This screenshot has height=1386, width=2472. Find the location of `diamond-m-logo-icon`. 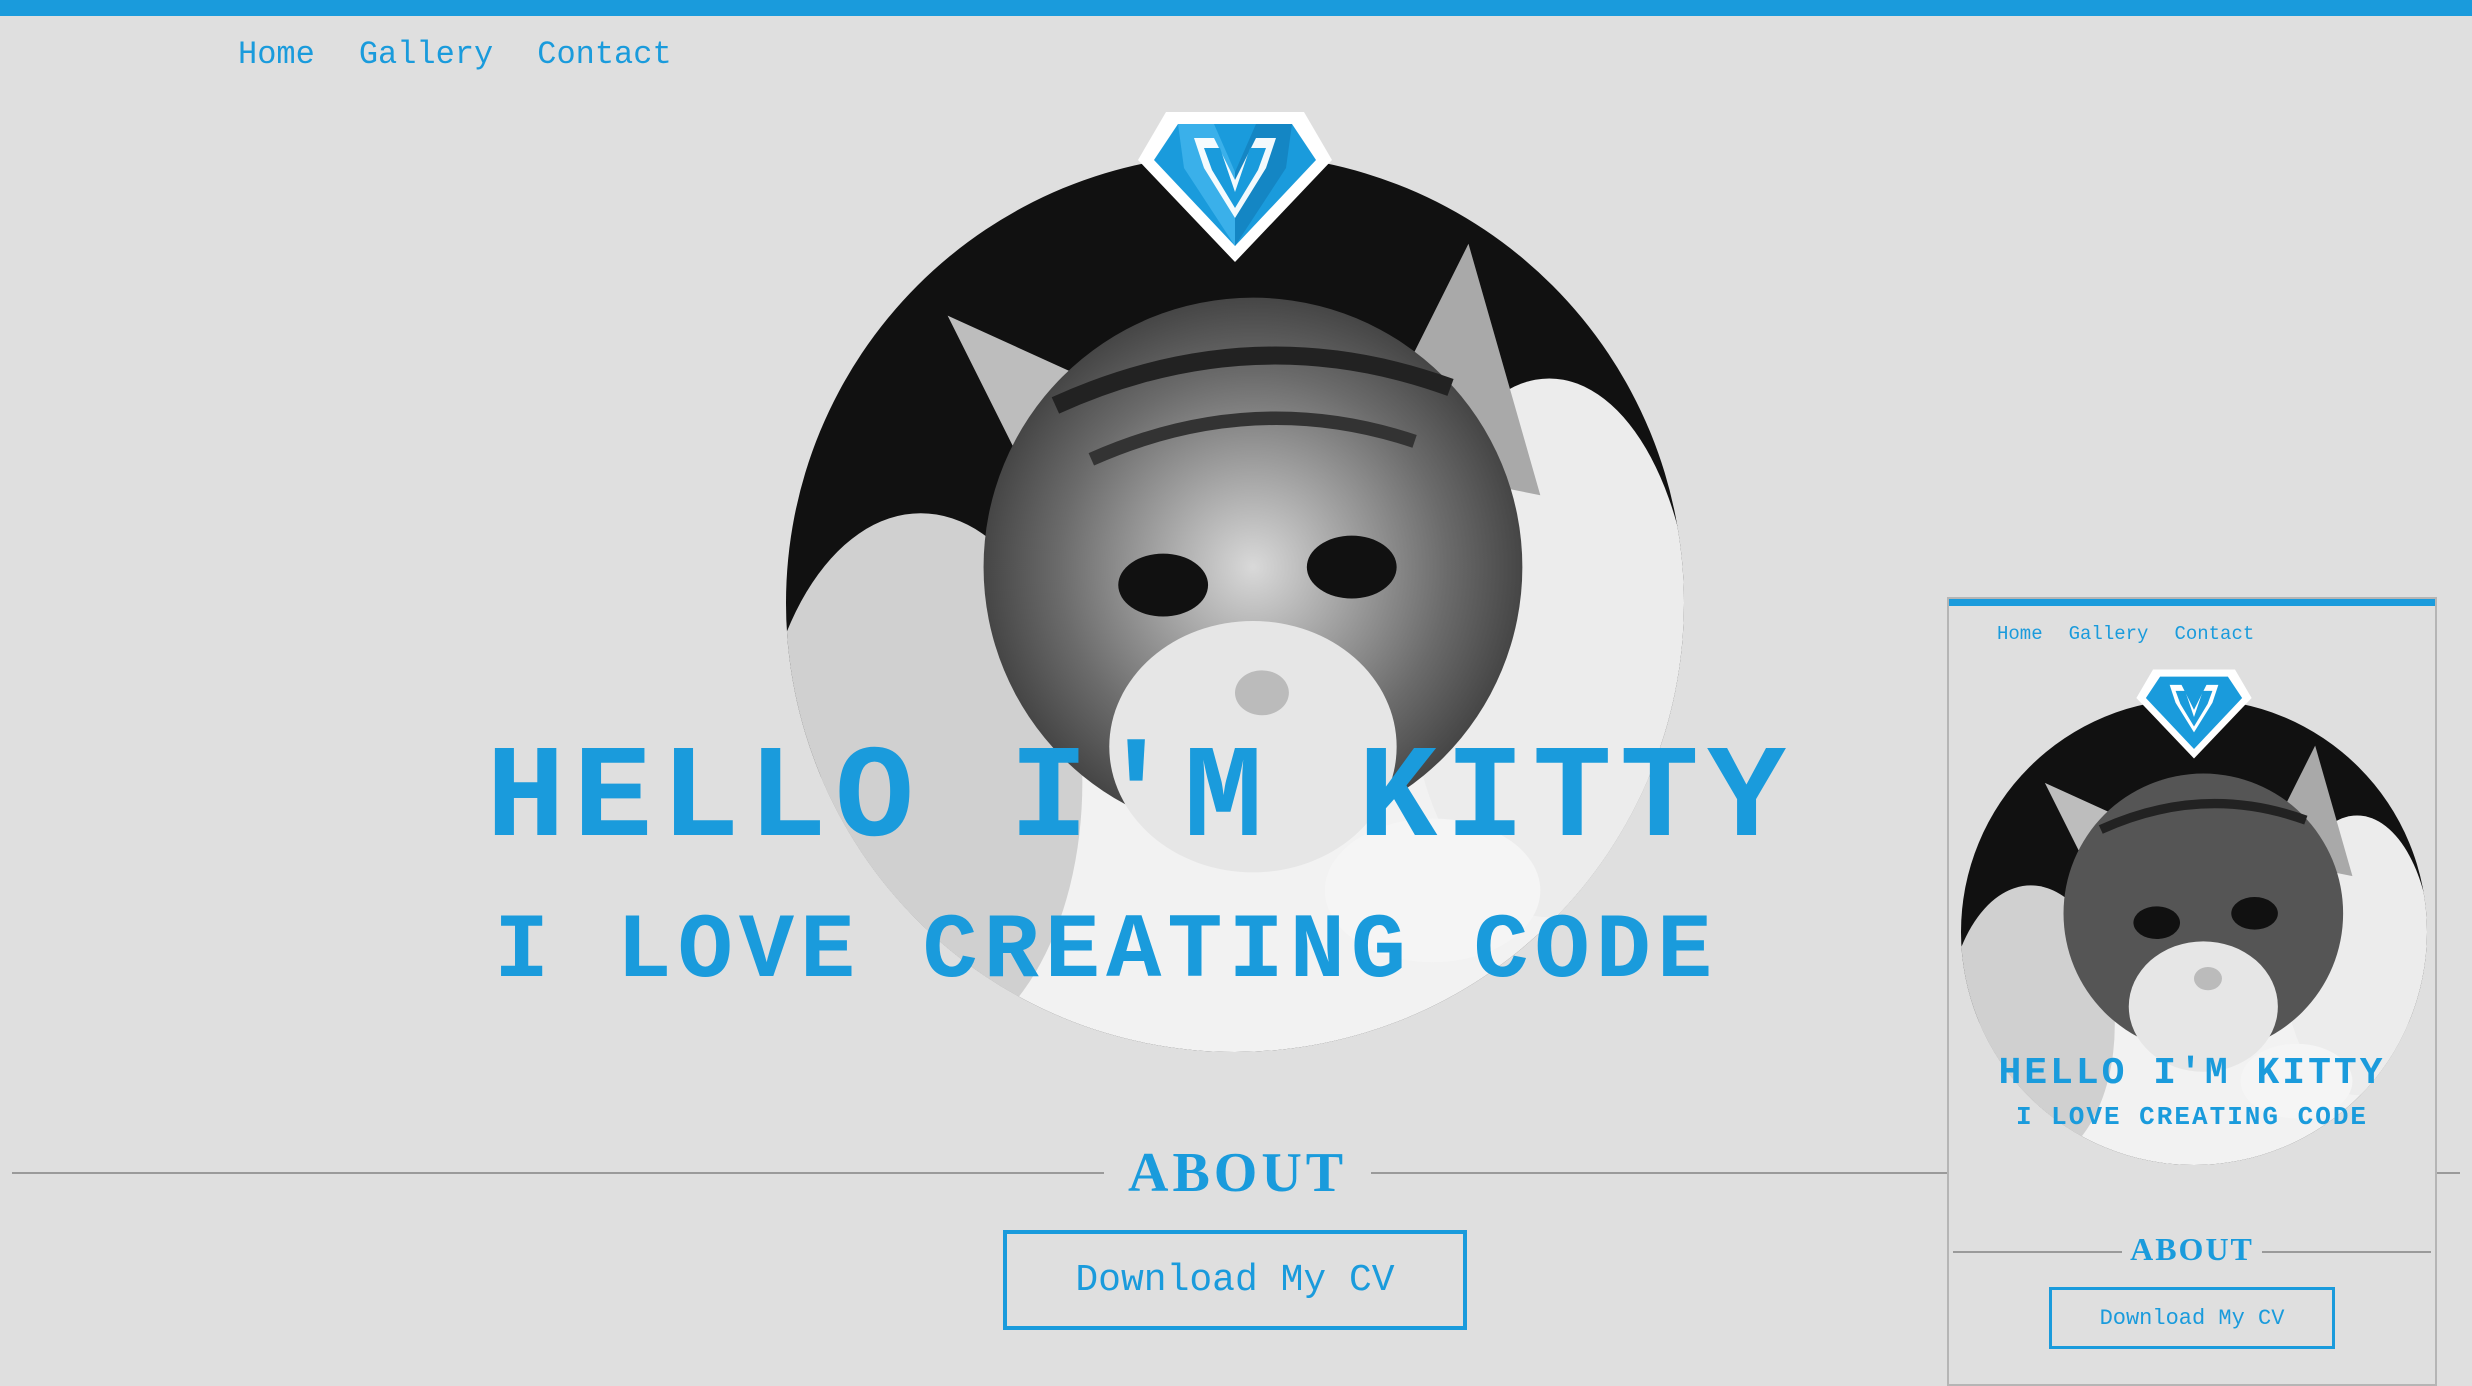

diamond-m-logo-icon is located at coordinates (1235, 187).